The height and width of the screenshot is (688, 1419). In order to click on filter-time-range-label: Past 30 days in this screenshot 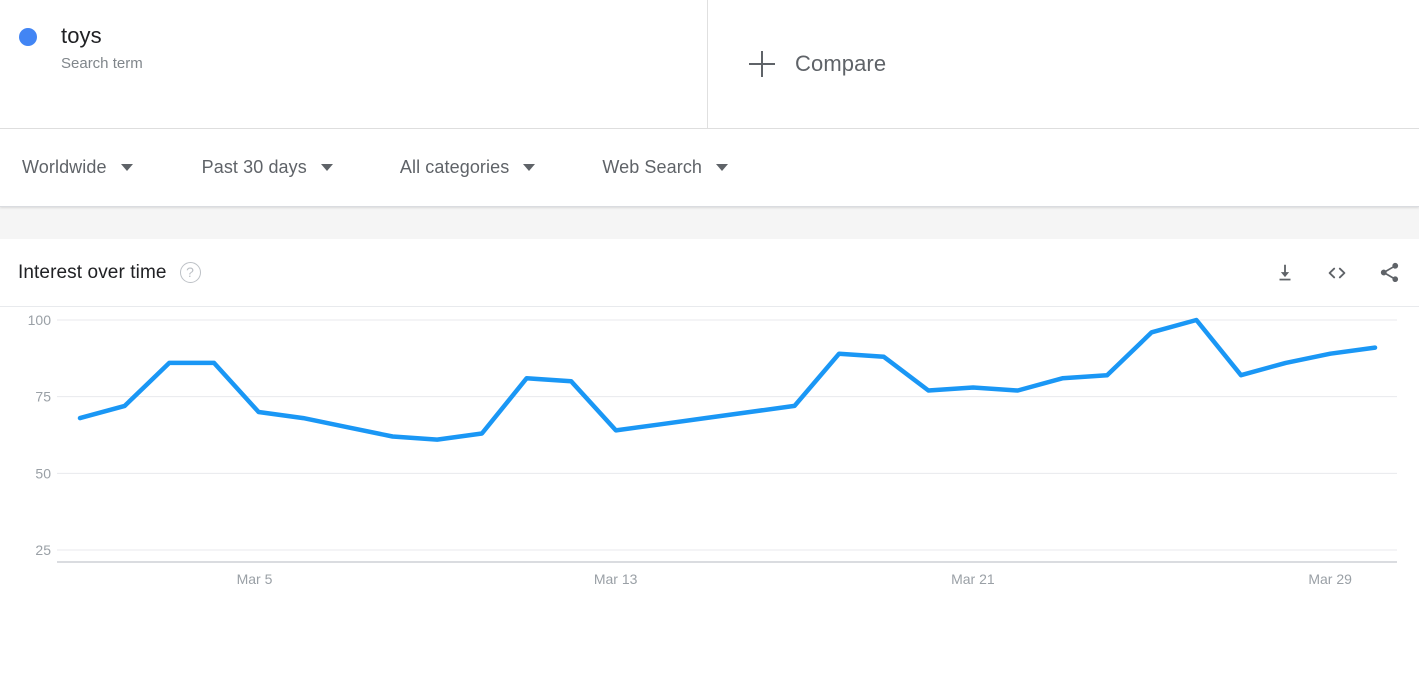, I will do `click(254, 167)`.